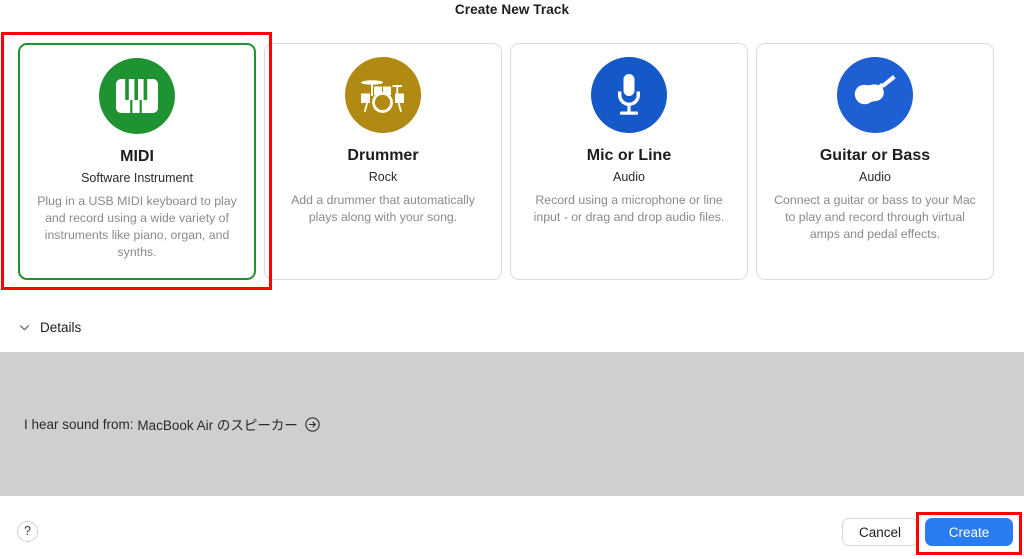 The height and width of the screenshot is (559, 1024). I want to click on card-subtitle: Rock, so click(383, 177).